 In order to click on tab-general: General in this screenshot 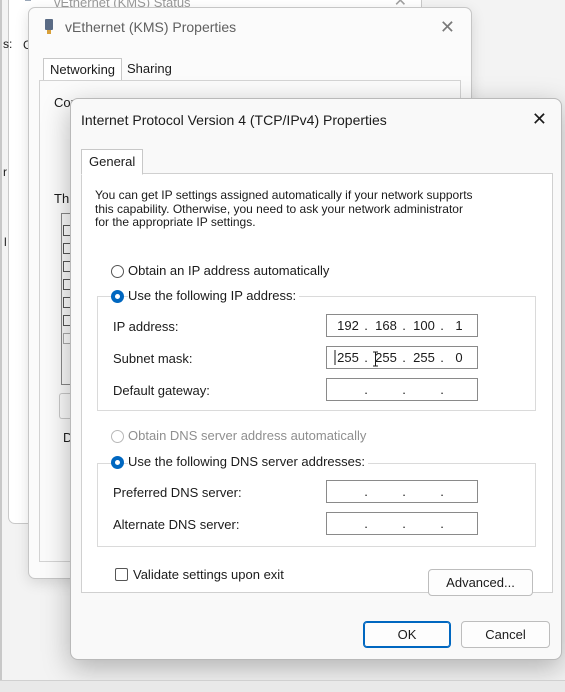, I will do `click(112, 162)`.